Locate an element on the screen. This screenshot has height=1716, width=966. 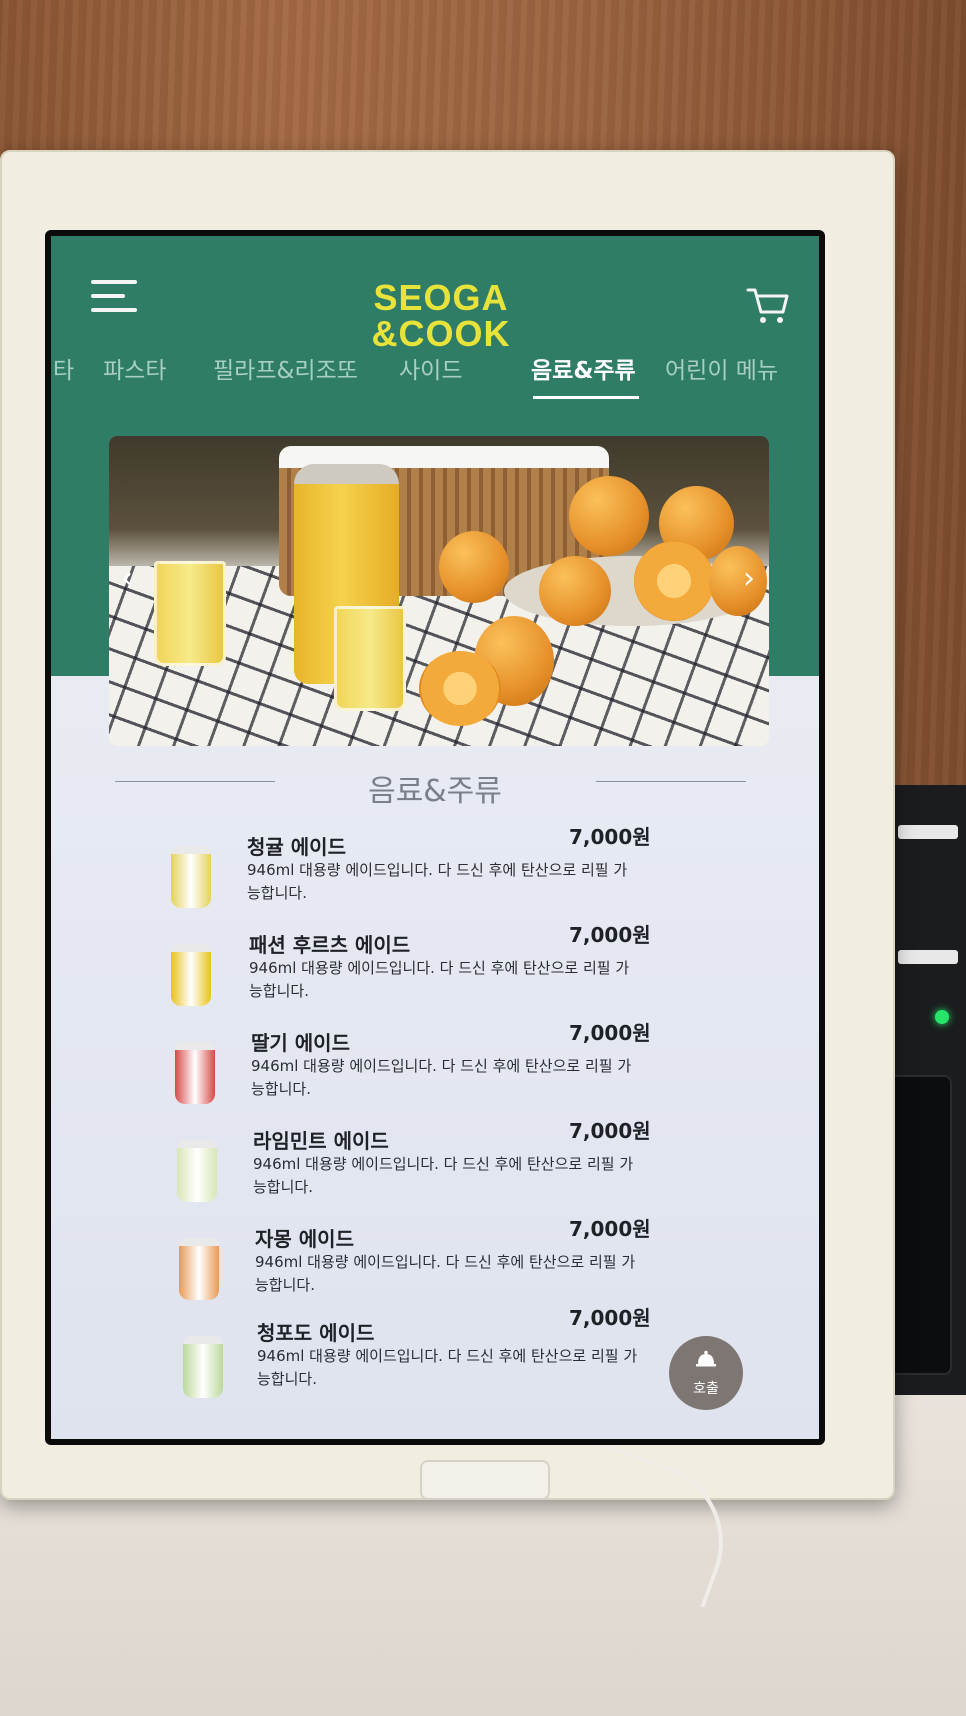
tab-partial: 타 is located at coordinates (63, 368).